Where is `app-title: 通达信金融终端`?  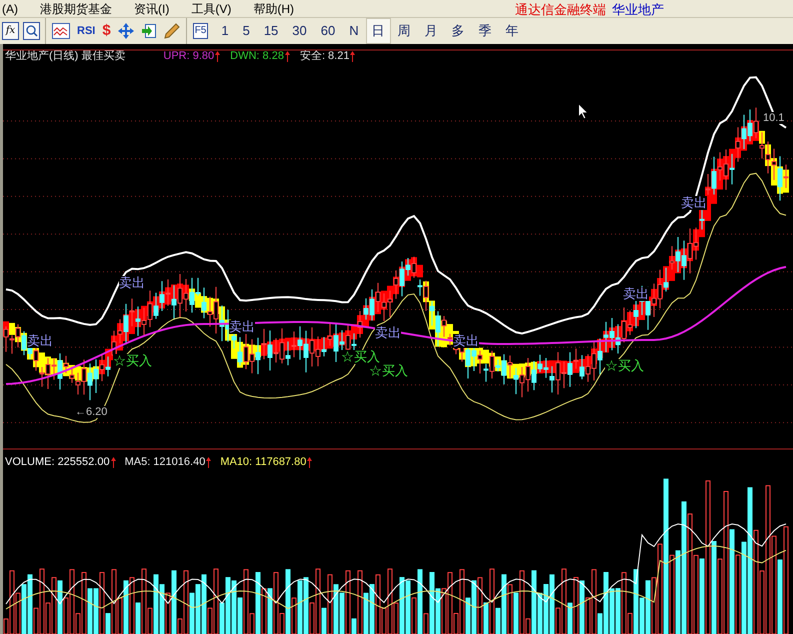 app-title: 通达信金融终端 is located at coordinates (560, 10).